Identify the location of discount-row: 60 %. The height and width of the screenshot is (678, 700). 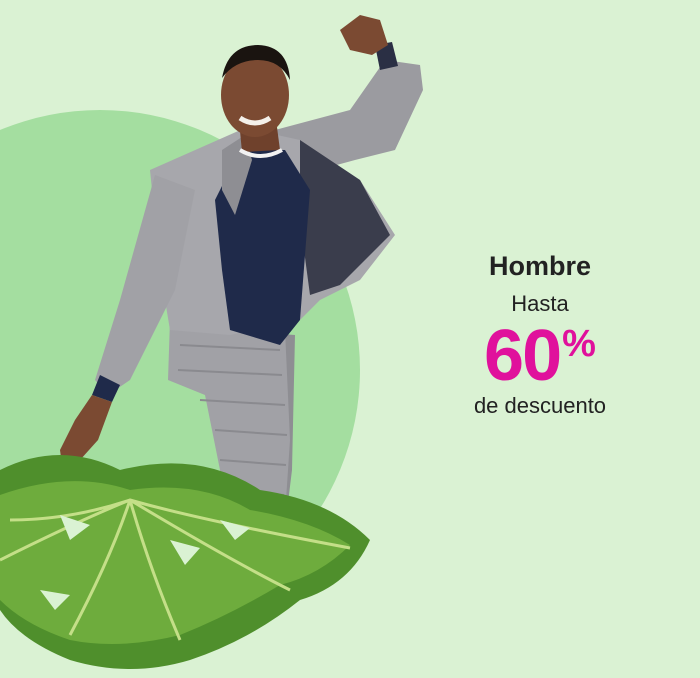
(540, 356).